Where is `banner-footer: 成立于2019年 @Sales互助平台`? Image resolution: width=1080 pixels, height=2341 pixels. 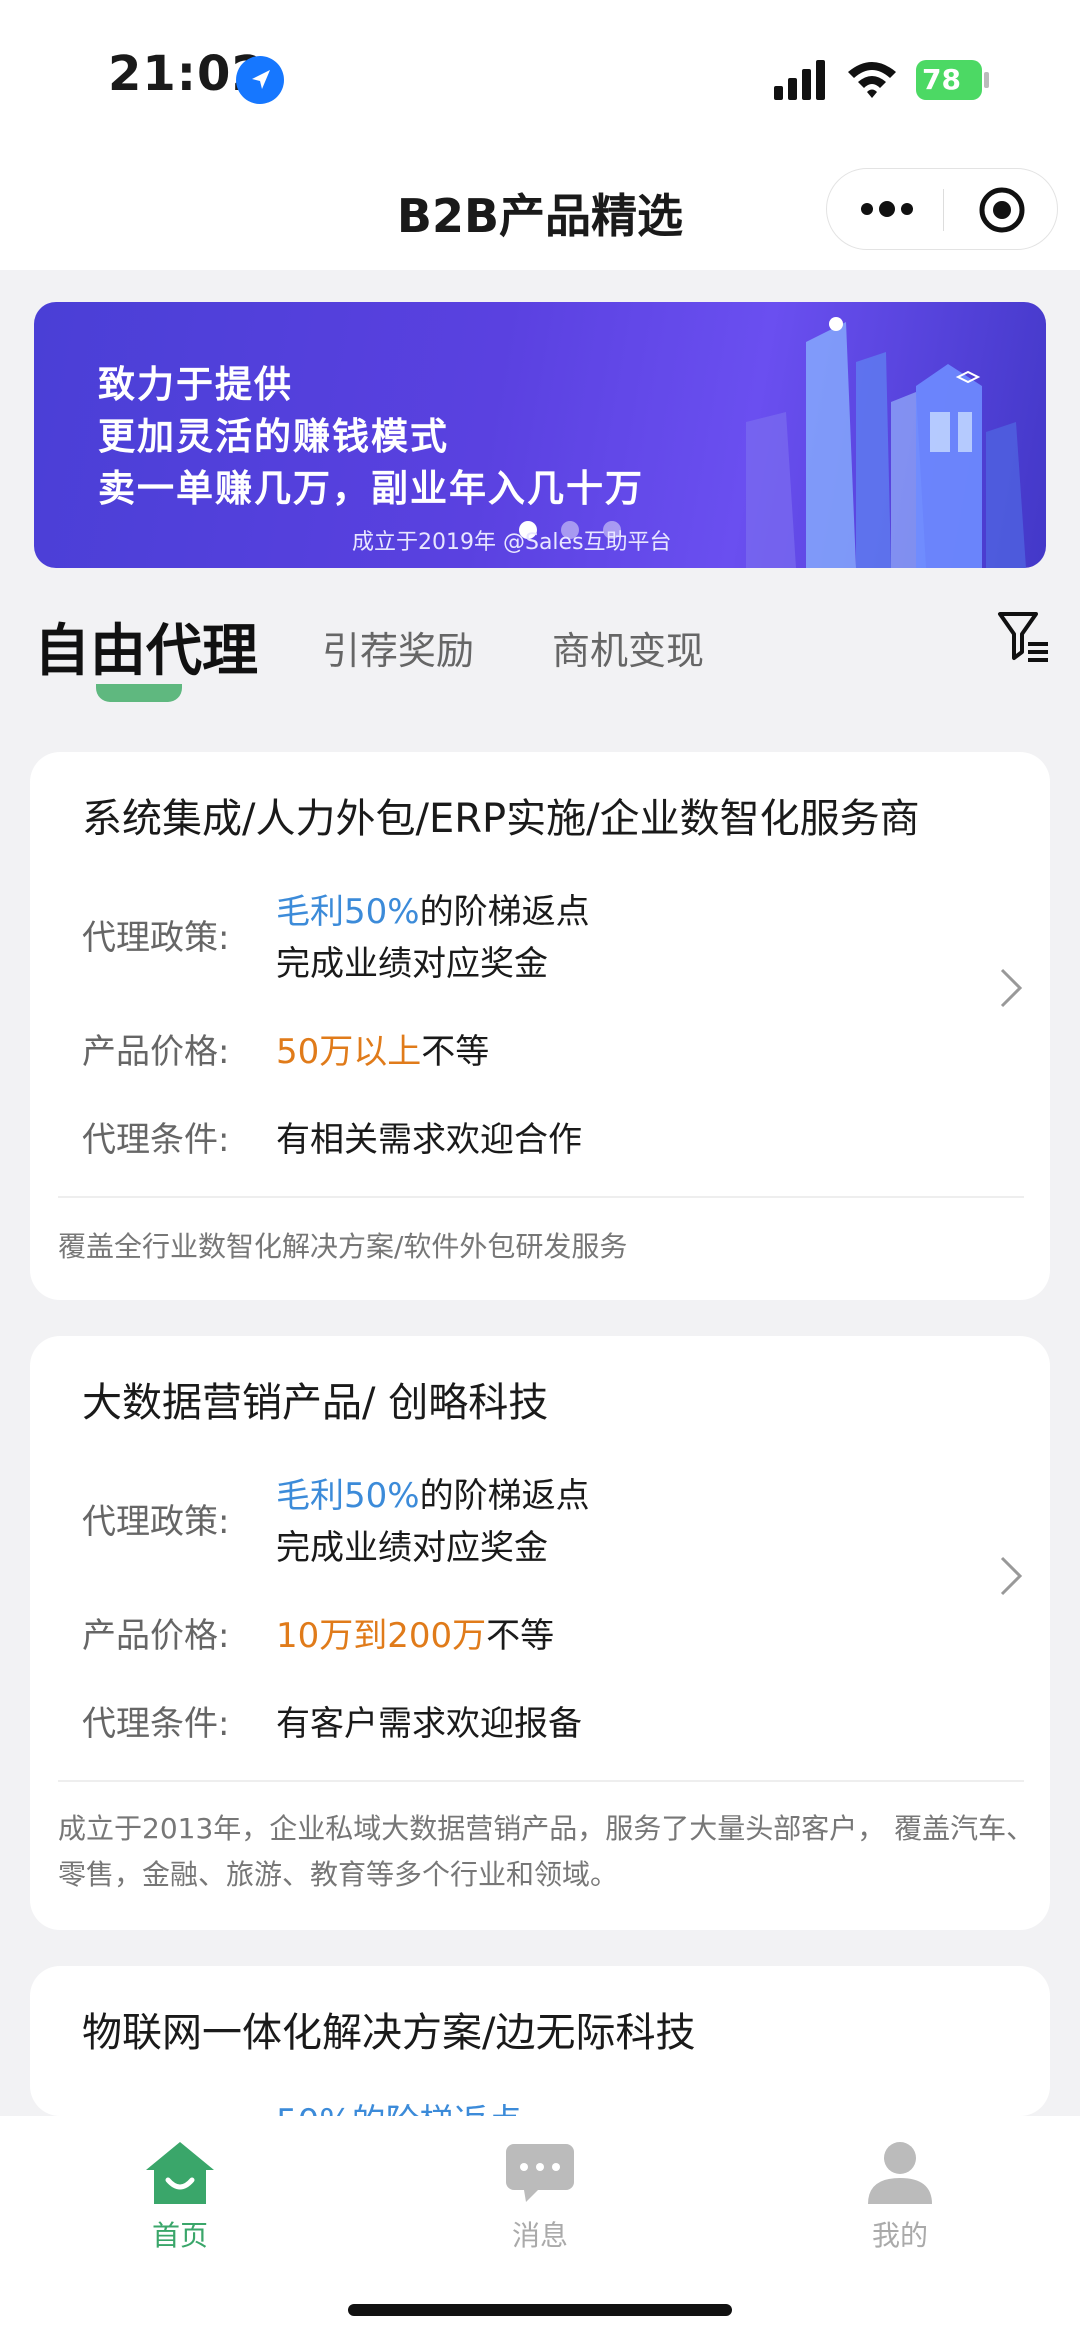
banner-footer: 成立于2019年 @Sales互助平台 is located at coordinates (512, 542).